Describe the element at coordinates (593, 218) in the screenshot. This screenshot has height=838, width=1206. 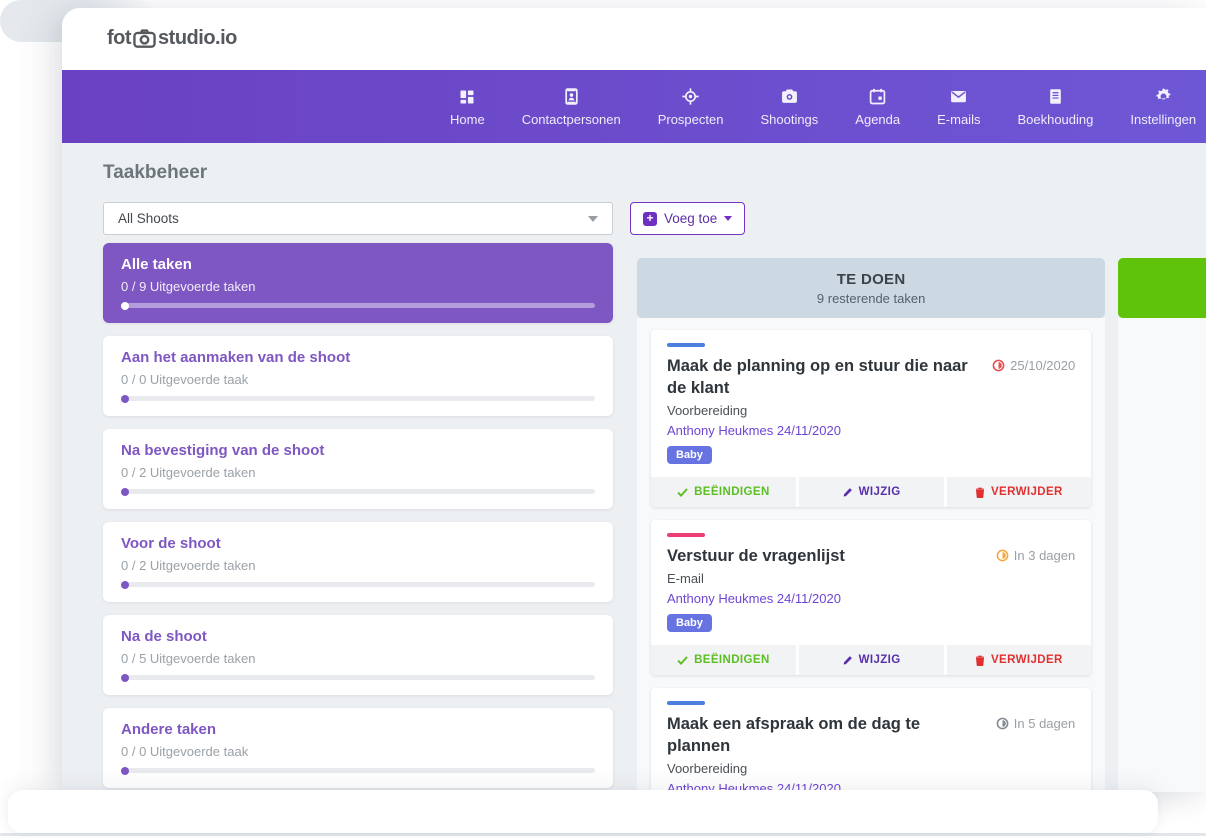
I see `chevron-down-icon` at that location.